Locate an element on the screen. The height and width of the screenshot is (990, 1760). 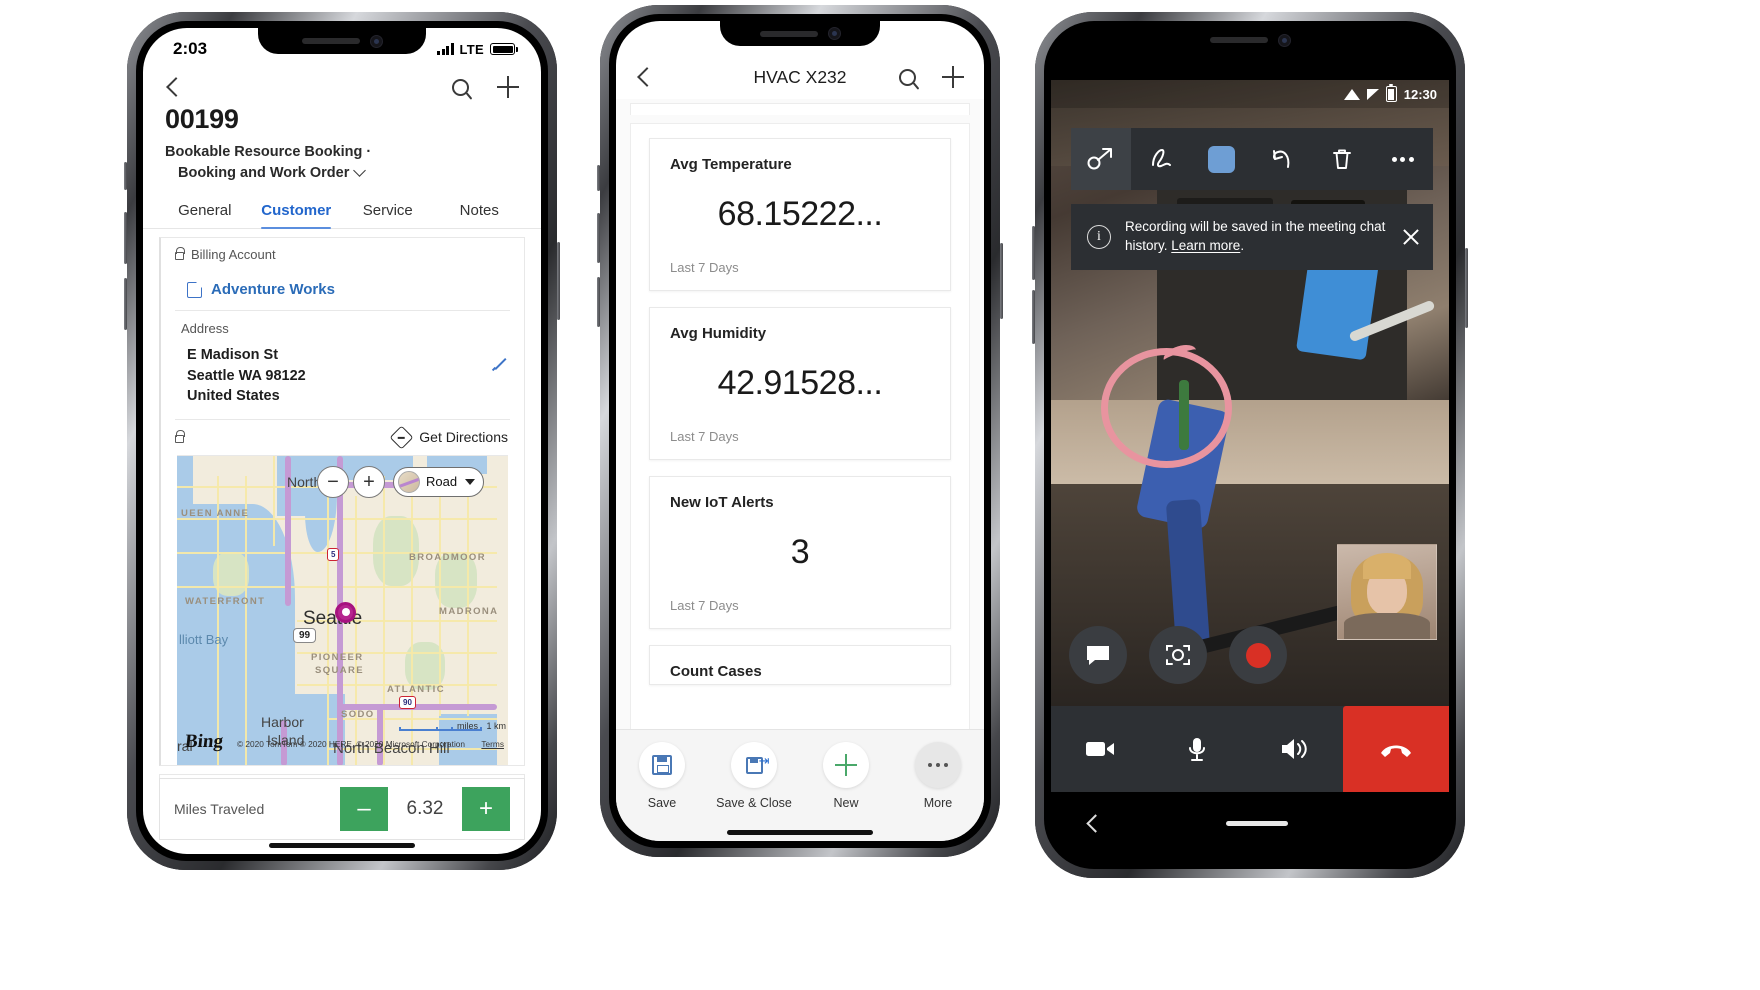
chat-button is located at coordinates (1098, 655).